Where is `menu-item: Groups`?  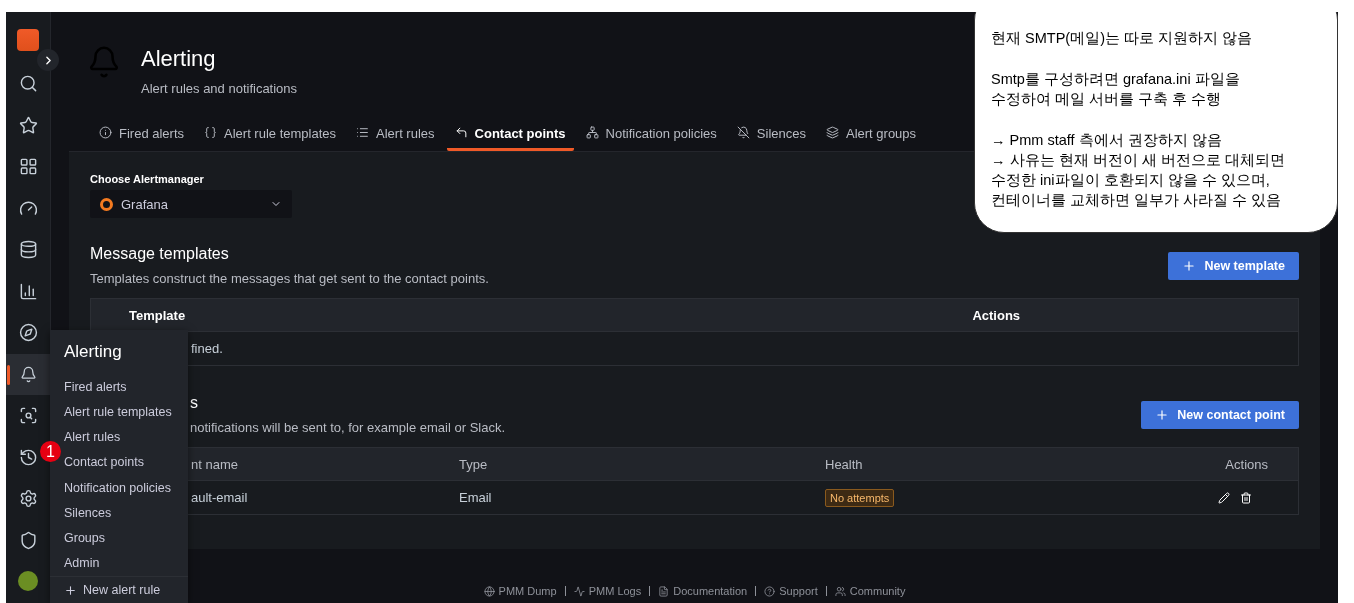
menu-item: Groups is located at coordinates (84, 538).